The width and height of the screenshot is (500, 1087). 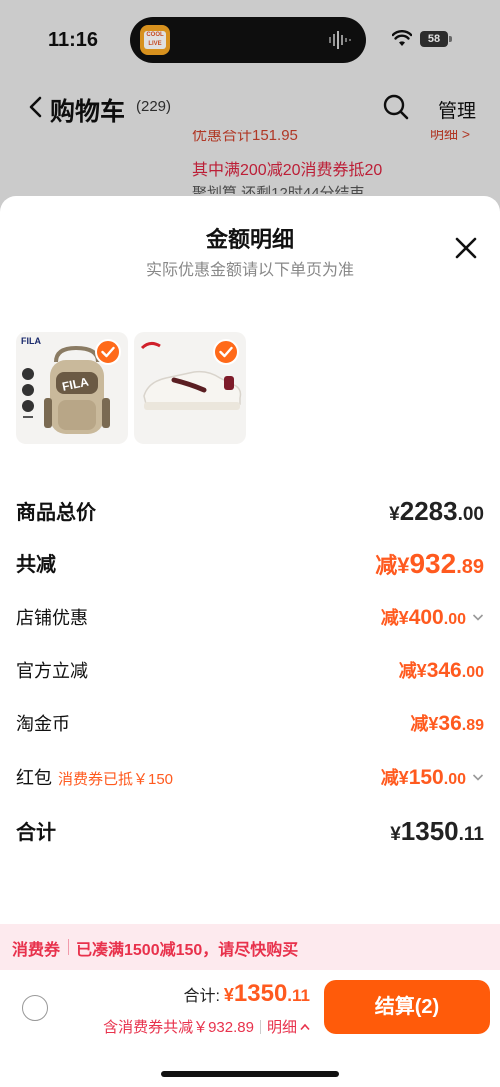 I want to click on checkout-total-dec: .11, so click(x=298, y=995).